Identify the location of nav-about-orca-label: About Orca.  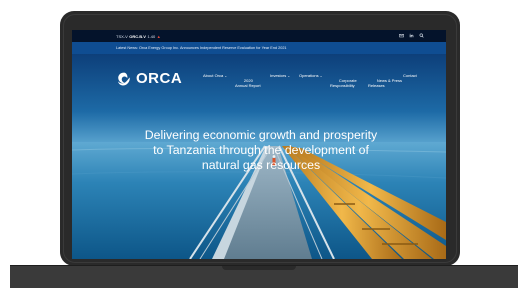
(213, 75).